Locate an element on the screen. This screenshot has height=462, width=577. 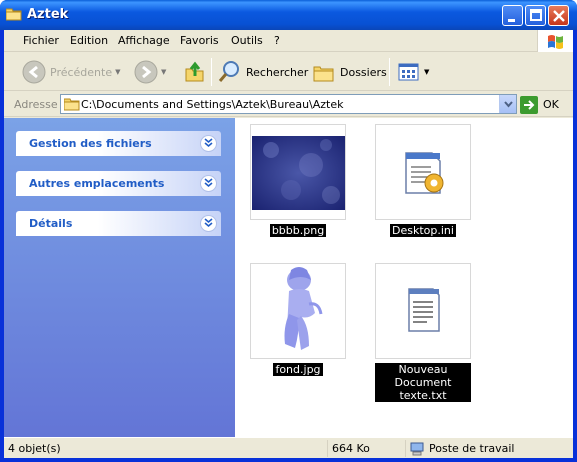
forward-button: ▼ is located at coordinates (150, 72).